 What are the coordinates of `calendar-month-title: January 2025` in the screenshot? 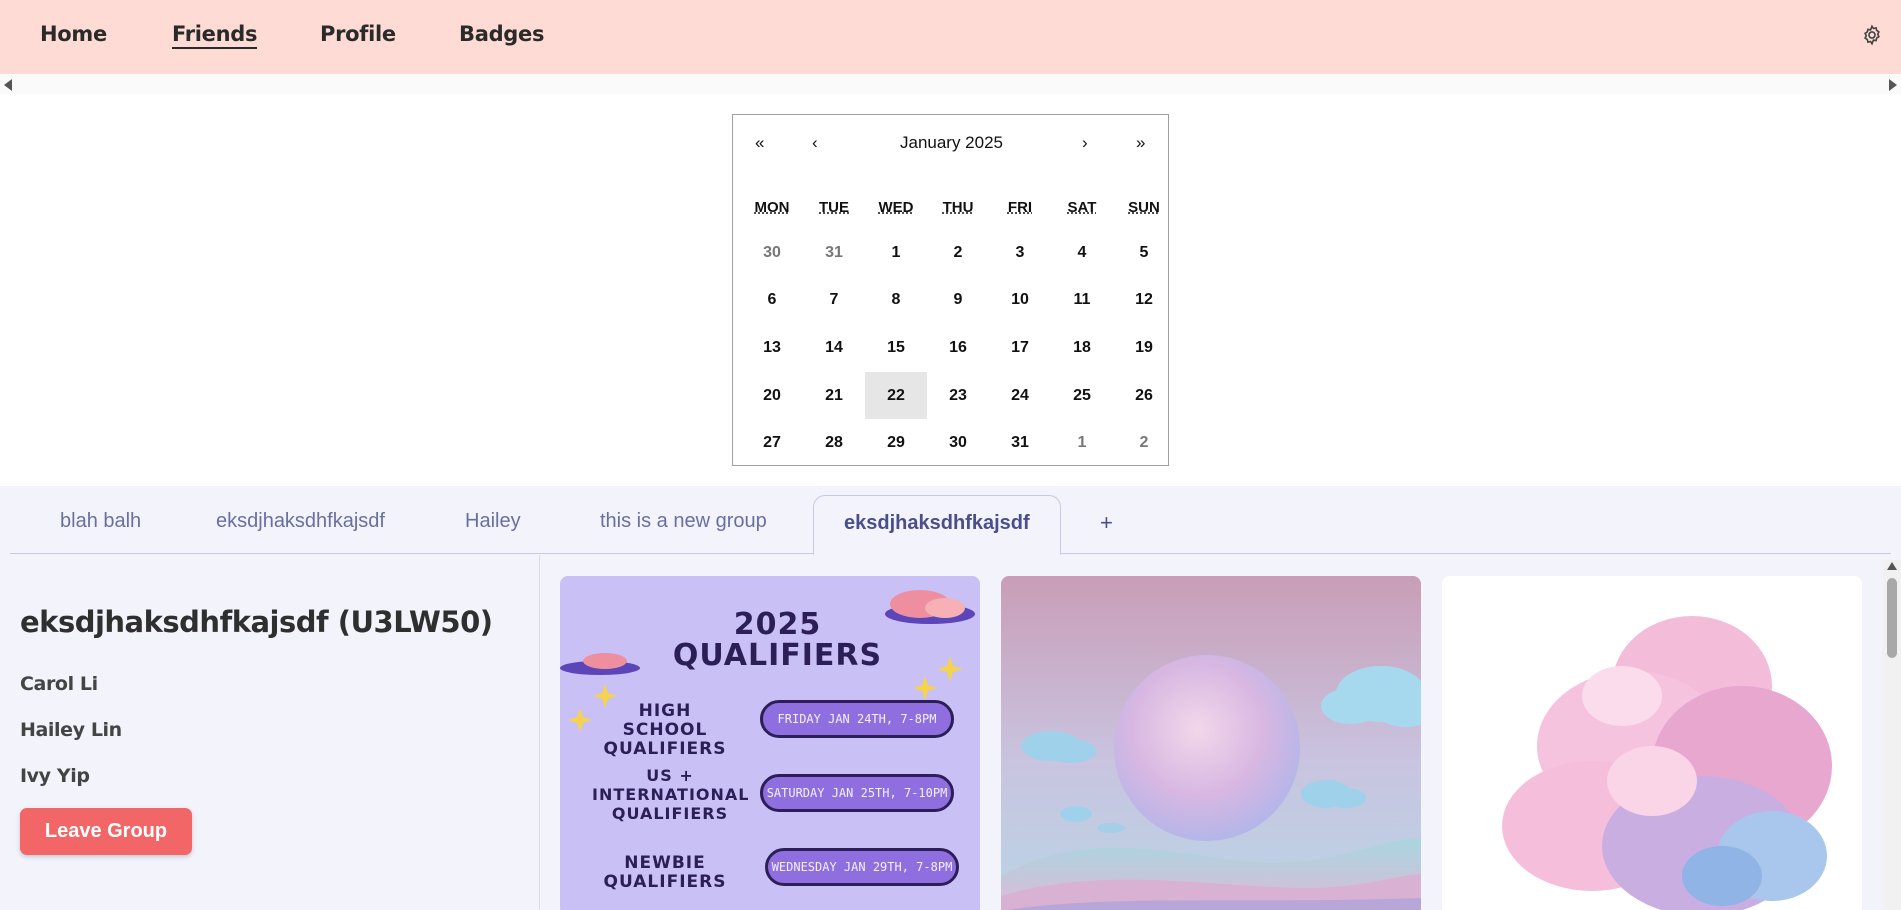 It's located at (951, 143).